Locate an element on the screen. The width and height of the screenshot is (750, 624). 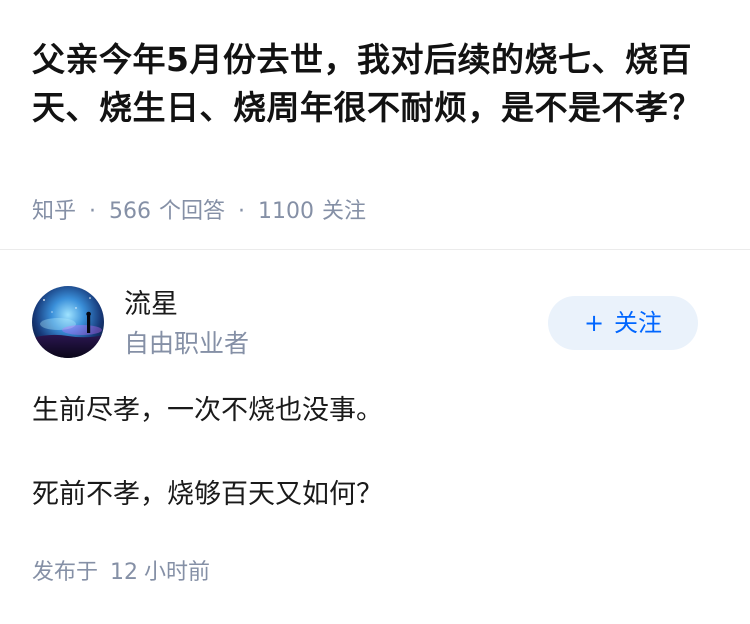
source-label: 知乎 is located at coordinates (54, 211).